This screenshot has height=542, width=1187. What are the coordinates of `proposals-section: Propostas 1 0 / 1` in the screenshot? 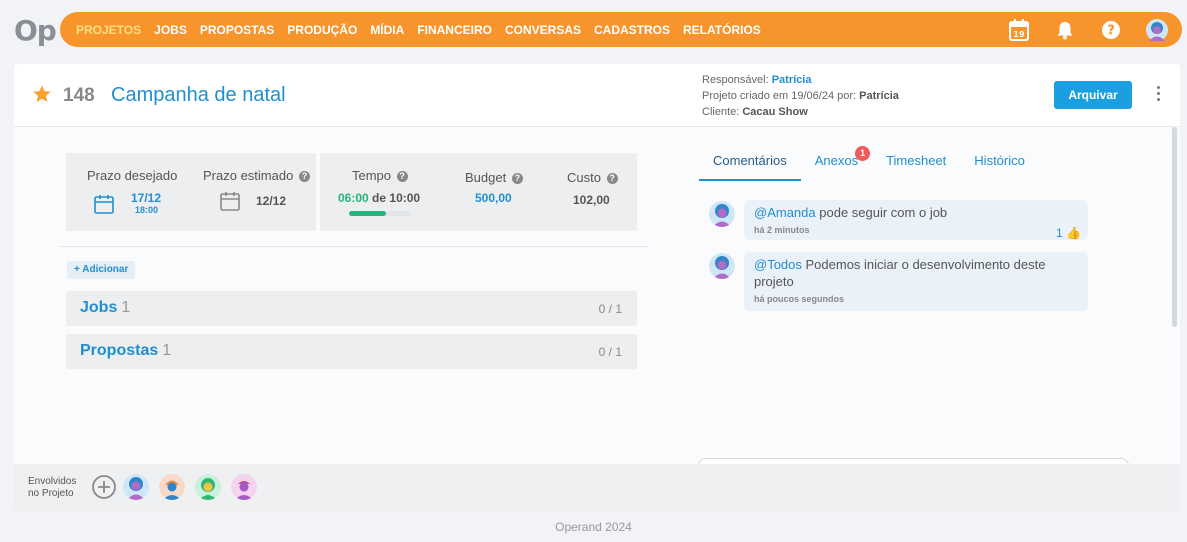 It's located at (351, 351).